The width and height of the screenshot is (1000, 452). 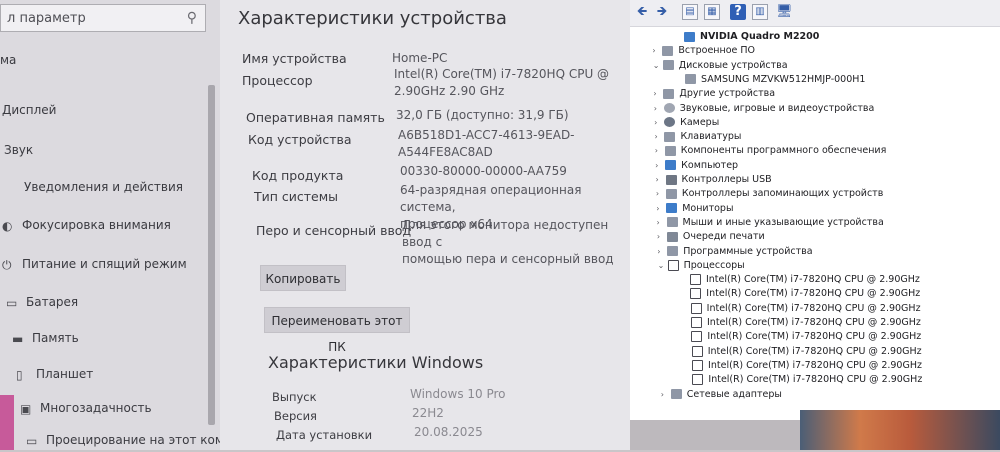 What do you see at coordinates (717, 51) in the screenshot?
I see `device-tree-label: Встроенное ПО` at bounding box center [717, 51].